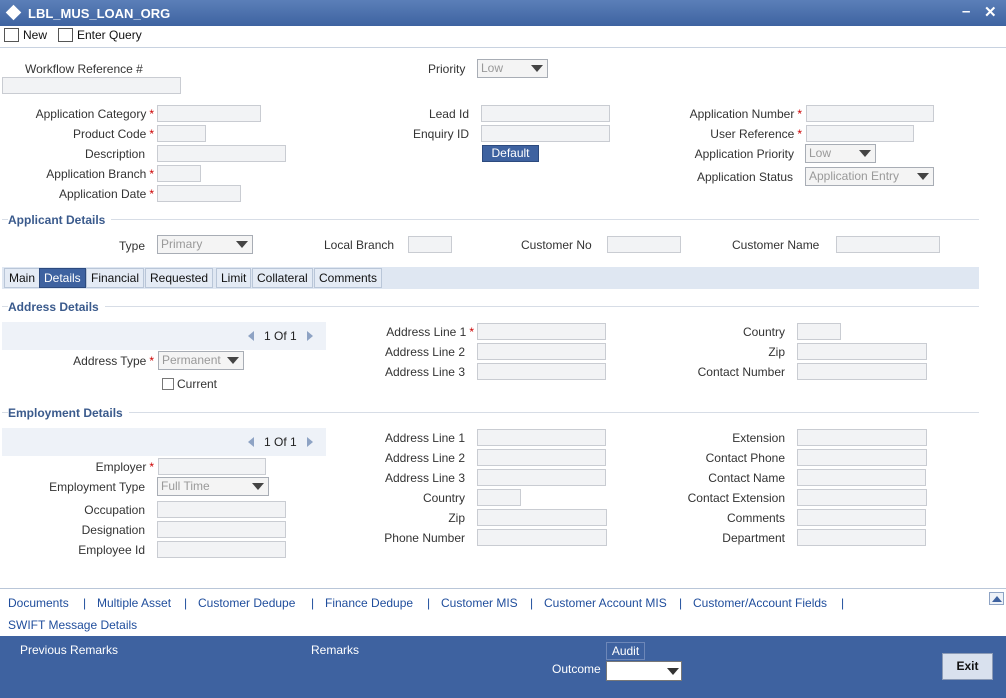 The height and width of the screenshot is (698, 1006). I want to click on priority-value: Low, so click(492, 68).